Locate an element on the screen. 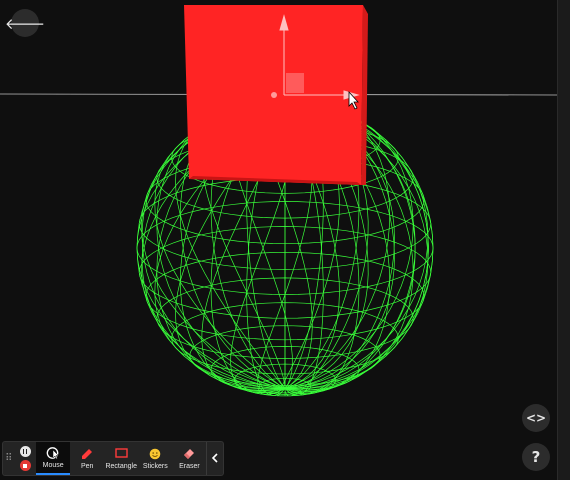  tool-mouse: Mouse is located at coordinates (53, 458).